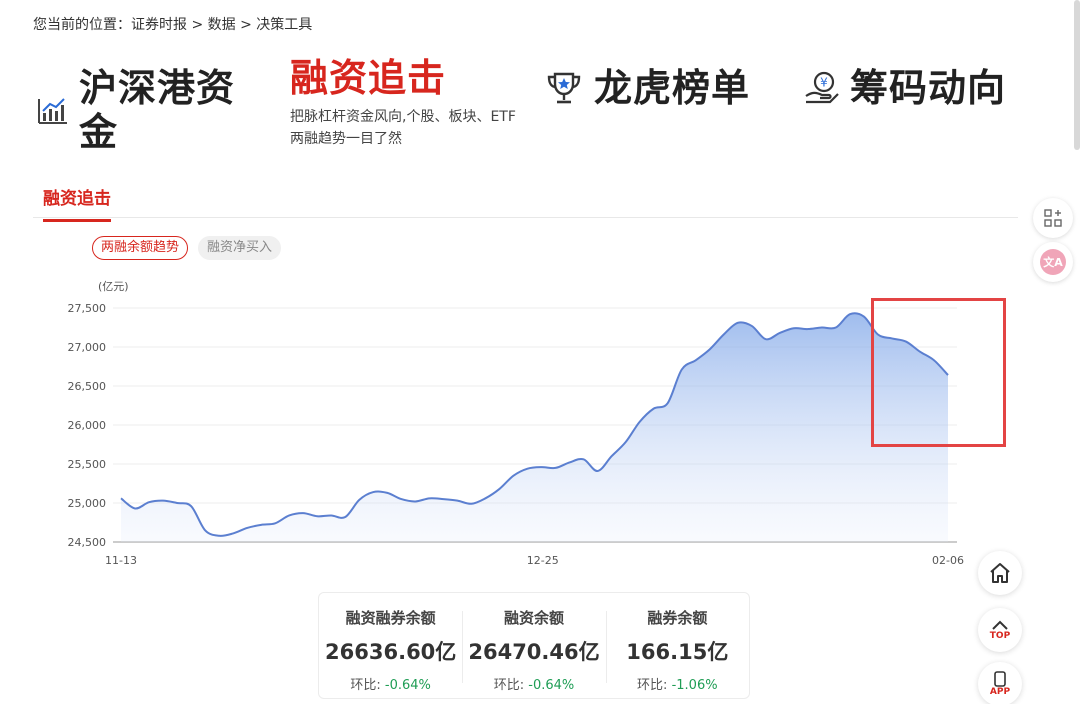  Describe the element at coordinates (140, 248) in the screenshot. I see `pill-balance-trend: 两融余额趋势` at that location.